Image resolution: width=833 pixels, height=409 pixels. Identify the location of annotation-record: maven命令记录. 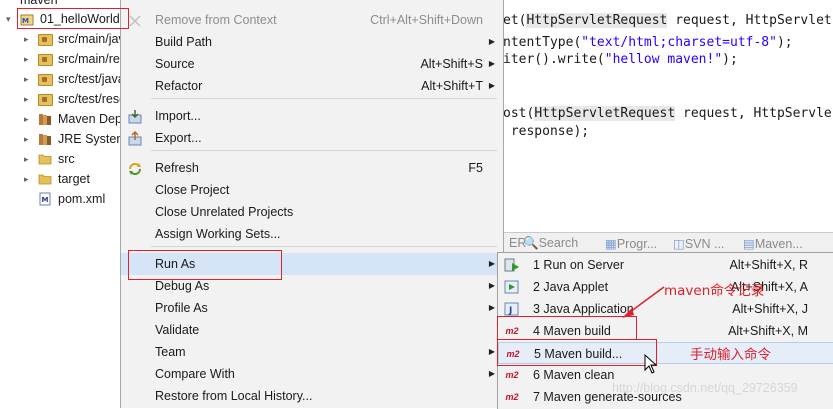
(714, 291).